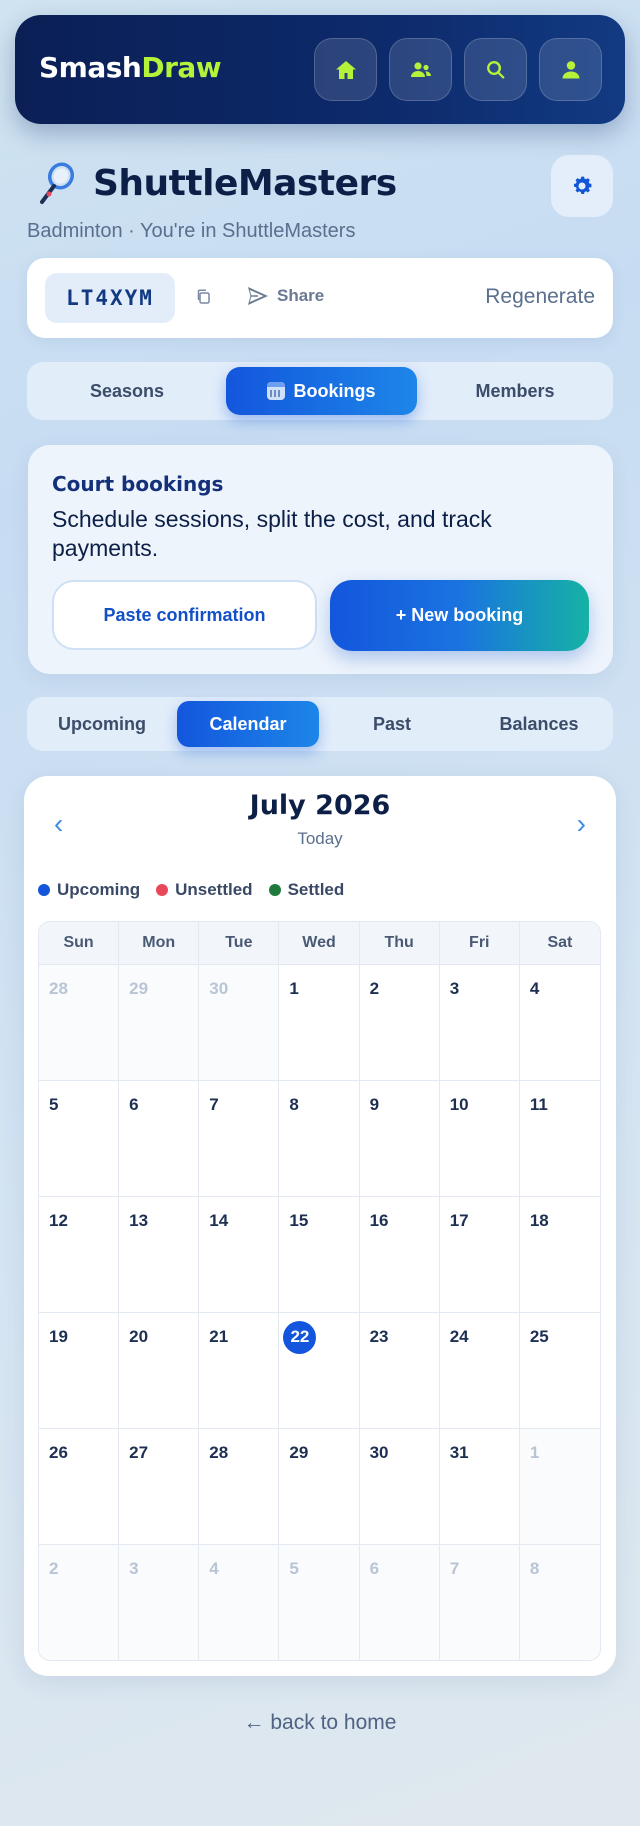 This screenshot has width=640, height=1826. Describe the element at coordinates (139, 1336) in the screenshot. I see `day-number: 20` at that location.